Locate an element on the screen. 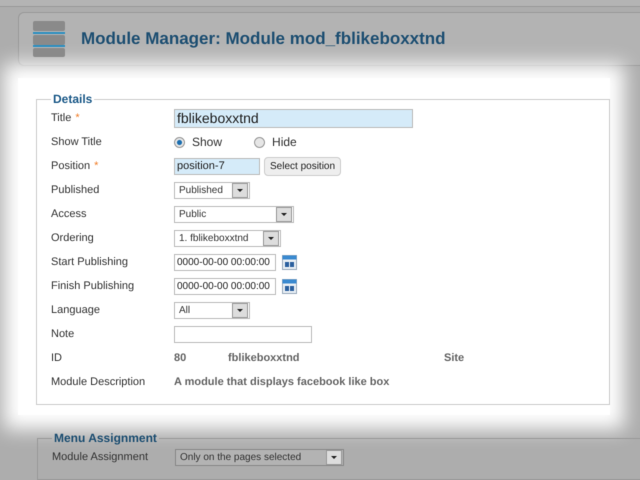 The height and width of the screenshot is (480, 640). description-text: A module that displays facebook like box is located at coordinates (282, 382).